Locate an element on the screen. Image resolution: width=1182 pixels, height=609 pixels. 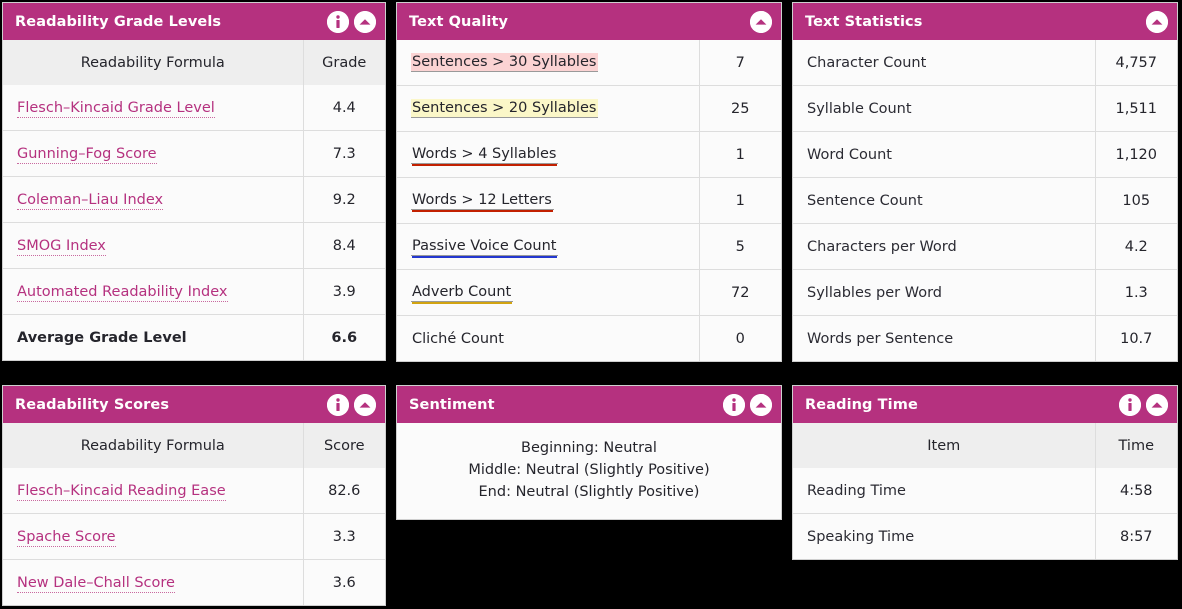
label-cliche-count: Cliché Count is located at coordinates (458, 338).